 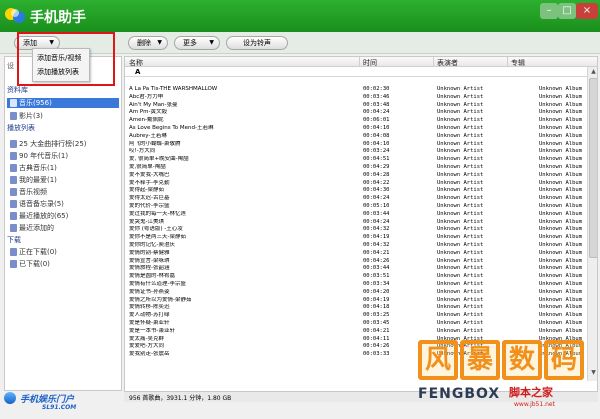 What do you see at coordinates (63, 156) in the screenshot?
I see `sidebar-item-playlist: 90 年代音乐(1)` at bounding box center [63, 156].